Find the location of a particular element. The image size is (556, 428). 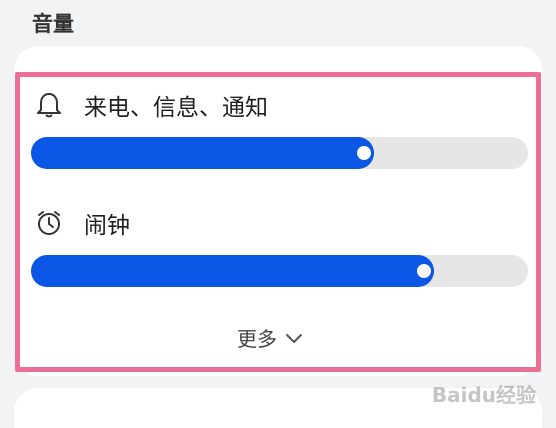

ringer-volume-thumb is located at coordinates (364, 153).